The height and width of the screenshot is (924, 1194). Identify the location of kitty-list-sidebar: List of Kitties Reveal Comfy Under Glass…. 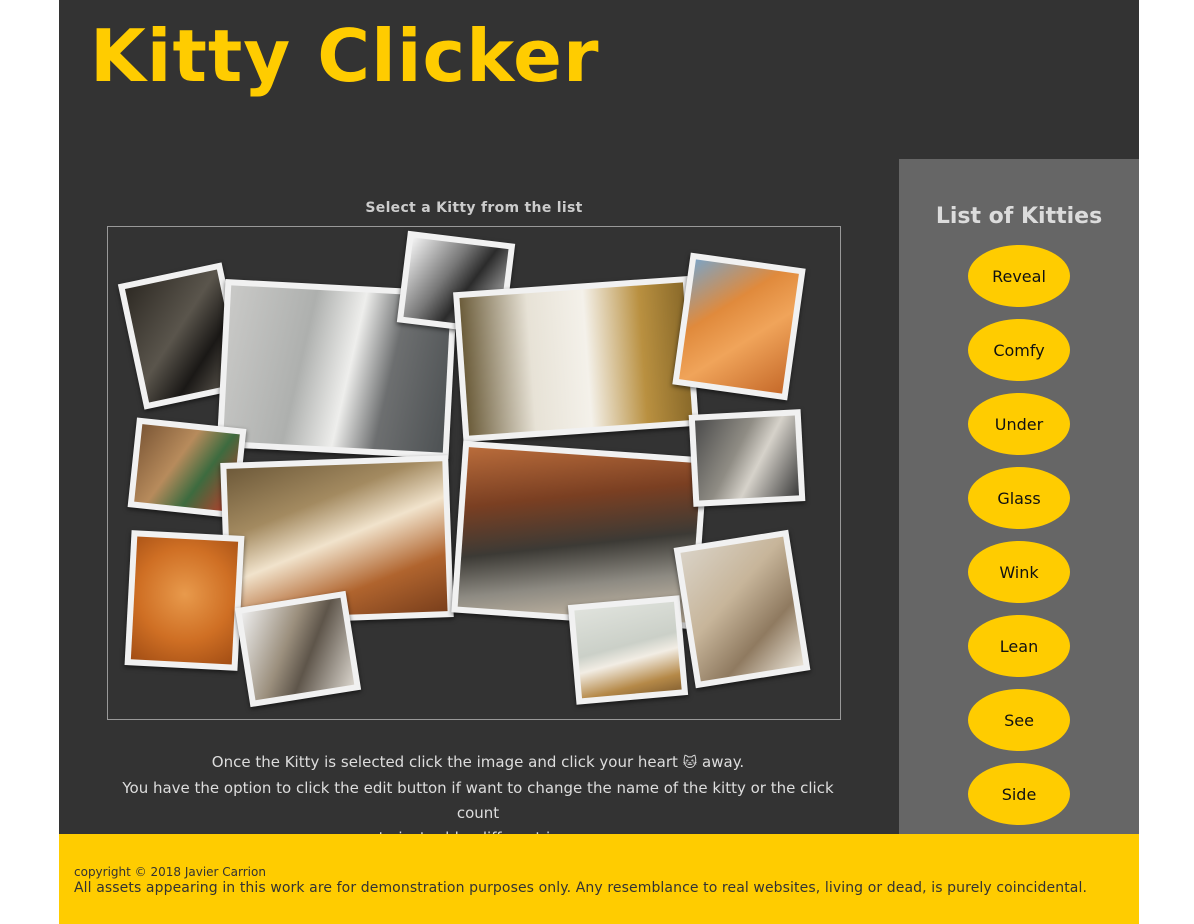
(1019, 496).